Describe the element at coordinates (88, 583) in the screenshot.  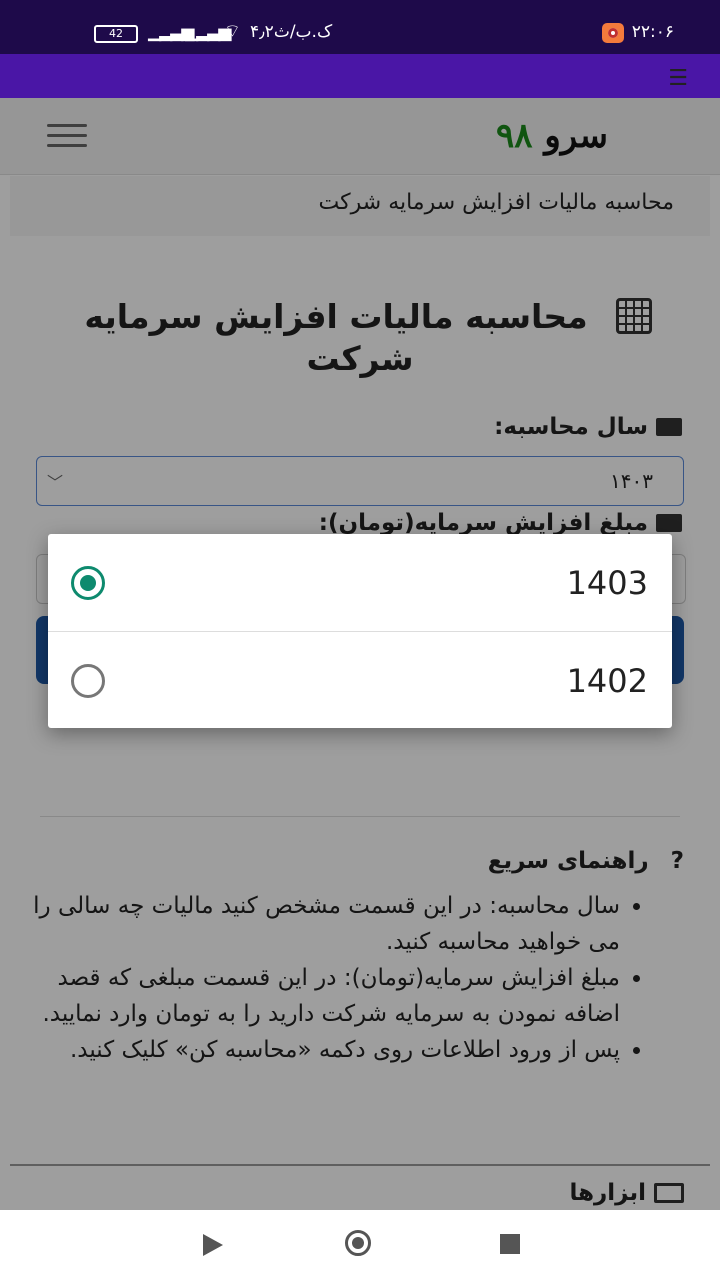
I see `radio-selected-icon` at that location.